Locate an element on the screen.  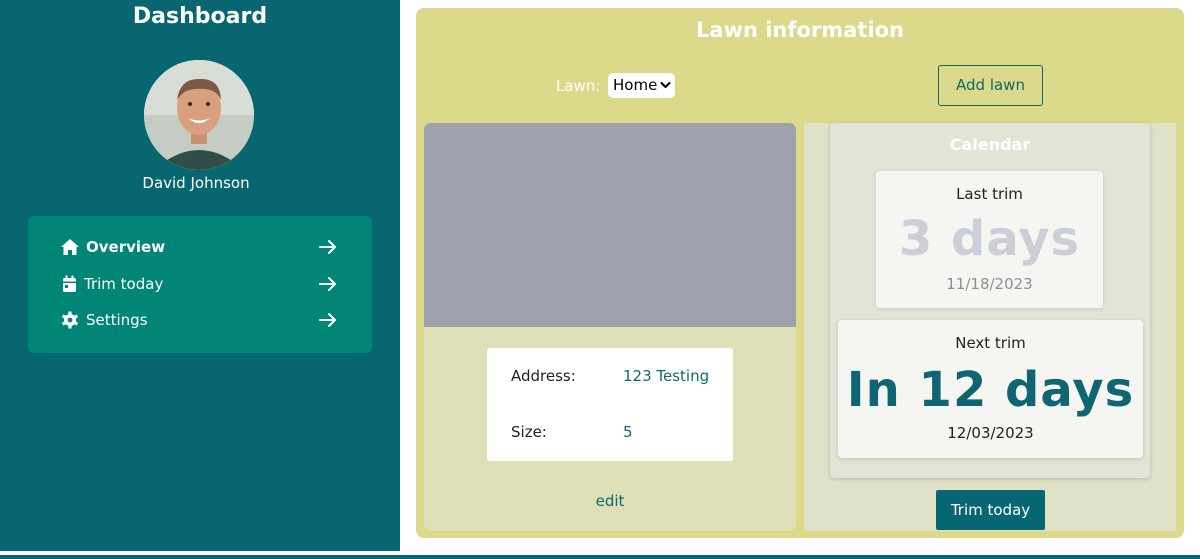
nav-label-trim-today: Trim today is located at coordinates (124, 284).